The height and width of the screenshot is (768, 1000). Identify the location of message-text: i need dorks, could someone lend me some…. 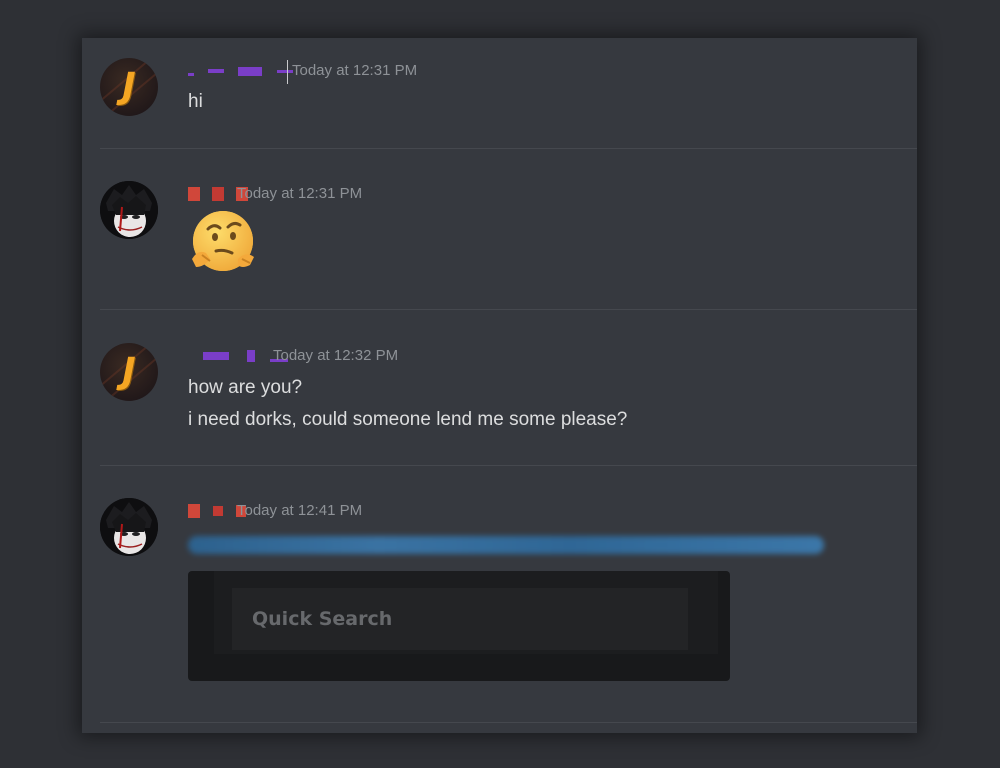
(408, 419).